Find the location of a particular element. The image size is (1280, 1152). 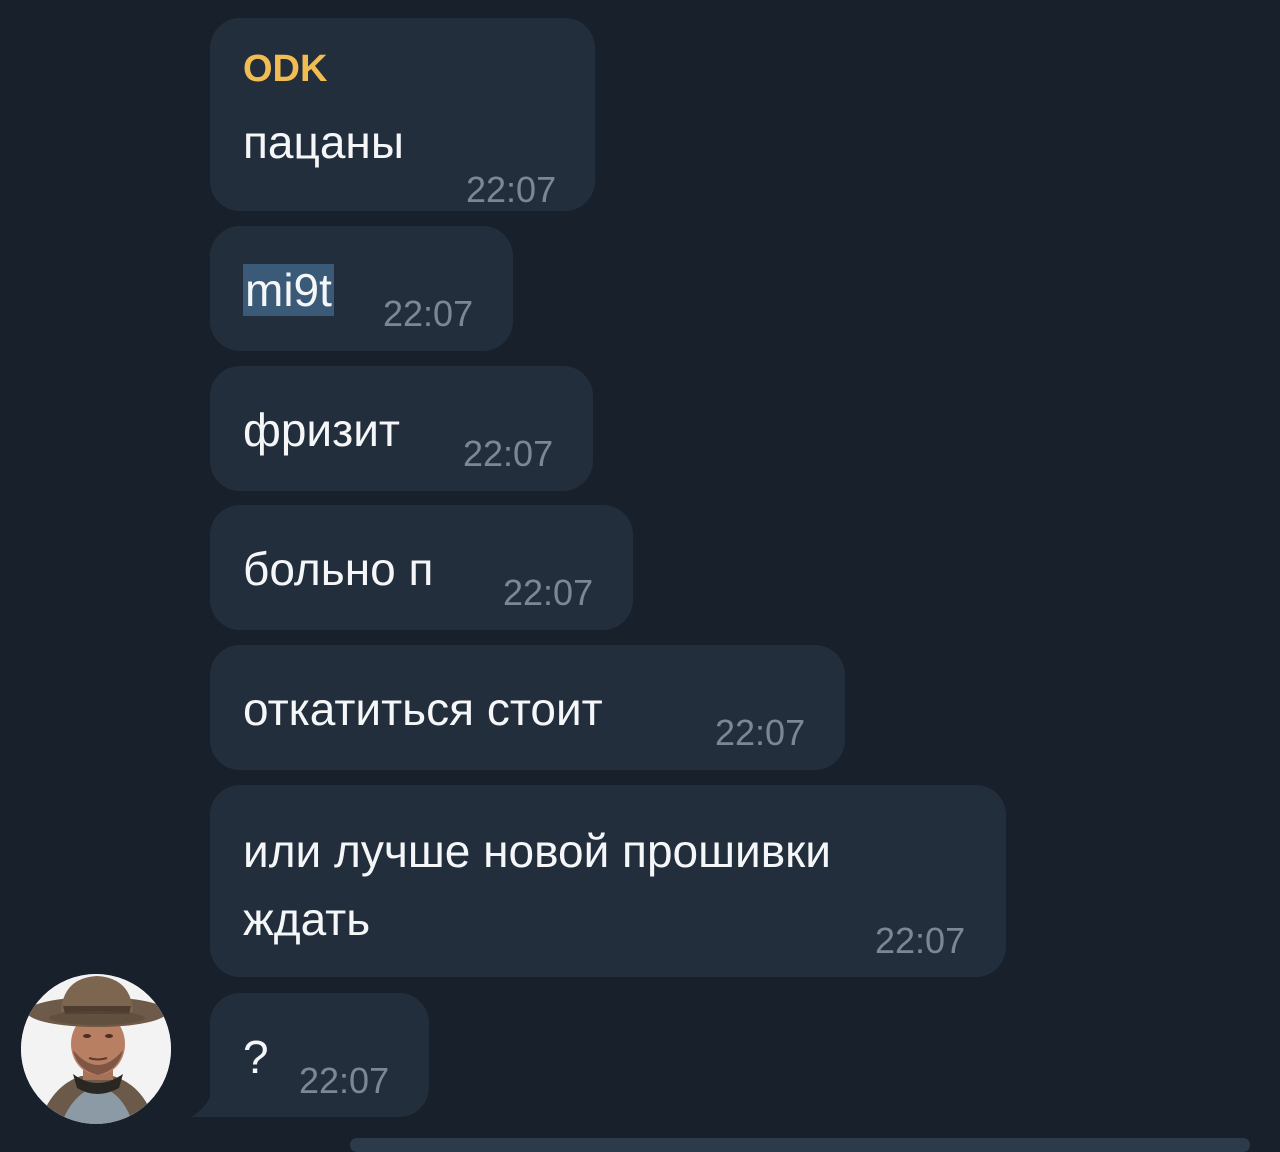

message-text: mi9t is located at coordinates (288, 290).